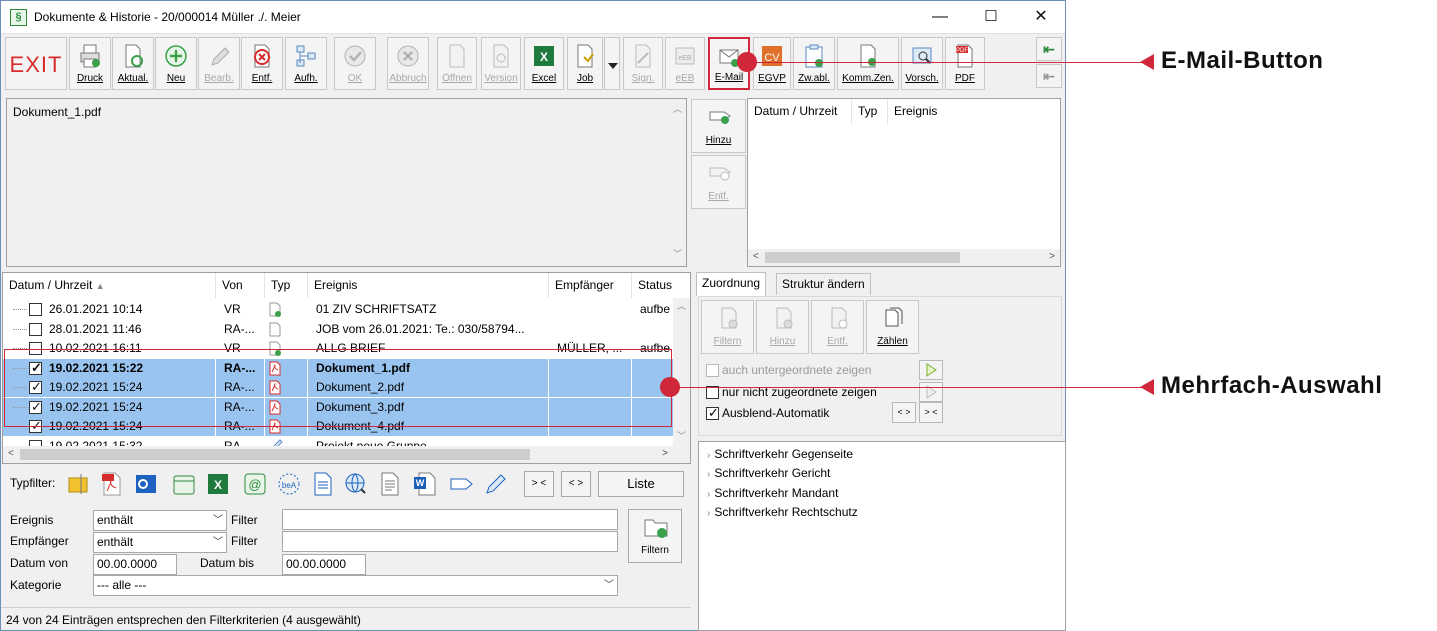 The height and width of the screenshot is (631, 1437). I want to click on pdf-icon, so click(112, 484).